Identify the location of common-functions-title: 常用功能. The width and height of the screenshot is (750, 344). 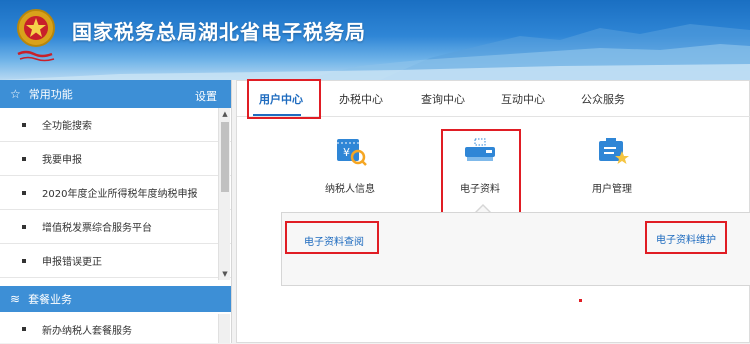
(50, 94).